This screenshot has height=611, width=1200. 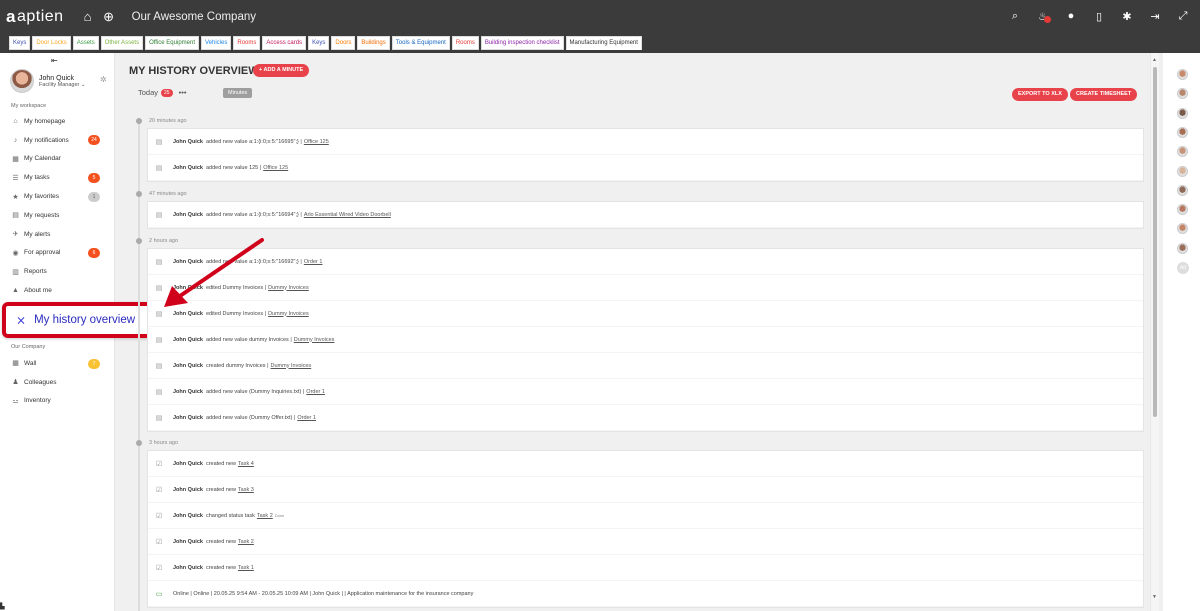 What do you see at coordinates (51, 43) in the screenshot?
I see `tab-1: Door Locks` at bounding box center [51, 43].